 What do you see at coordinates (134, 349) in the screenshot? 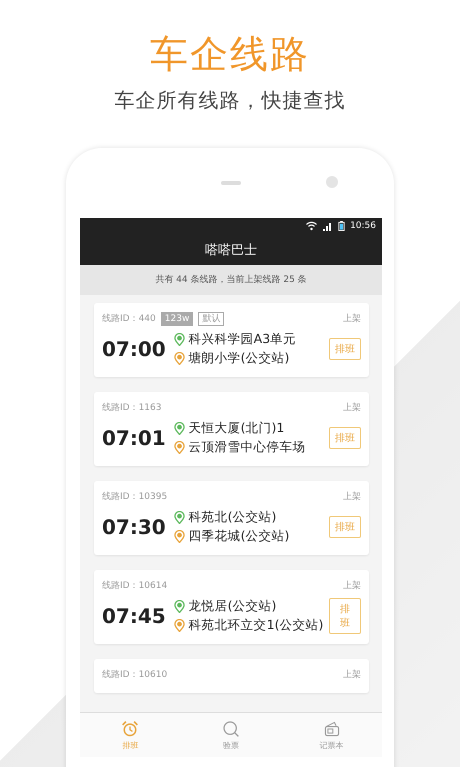
I see `departure-time: 07:00` at bounding box center [134, 349].